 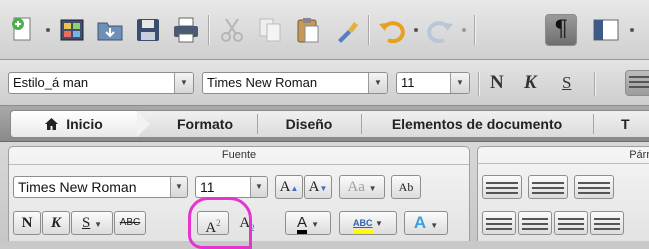 I want to click on align-right-icon, so click(x=571, y=224).